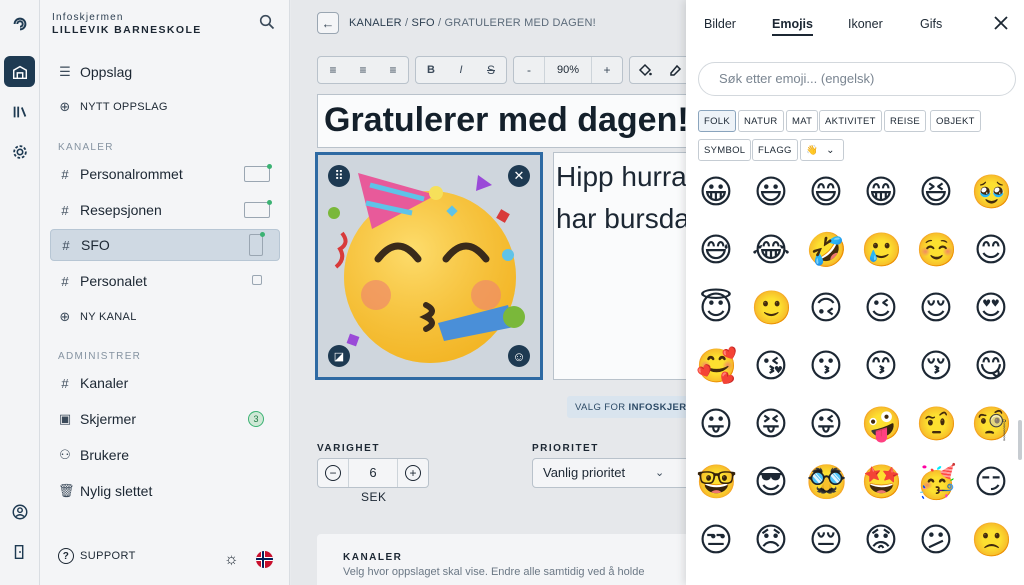  What do you see at coordinates (881, 366) in the screenshot?
I see `emoji-item: 😙` at bounding box center [881, 366].